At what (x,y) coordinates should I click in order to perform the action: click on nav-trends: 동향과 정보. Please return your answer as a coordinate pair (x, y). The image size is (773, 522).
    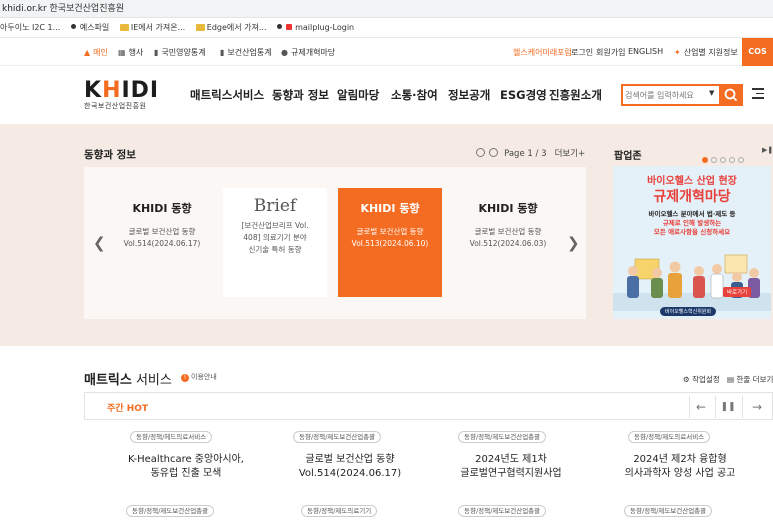
    Looking at the image, I should click on (300, 95).